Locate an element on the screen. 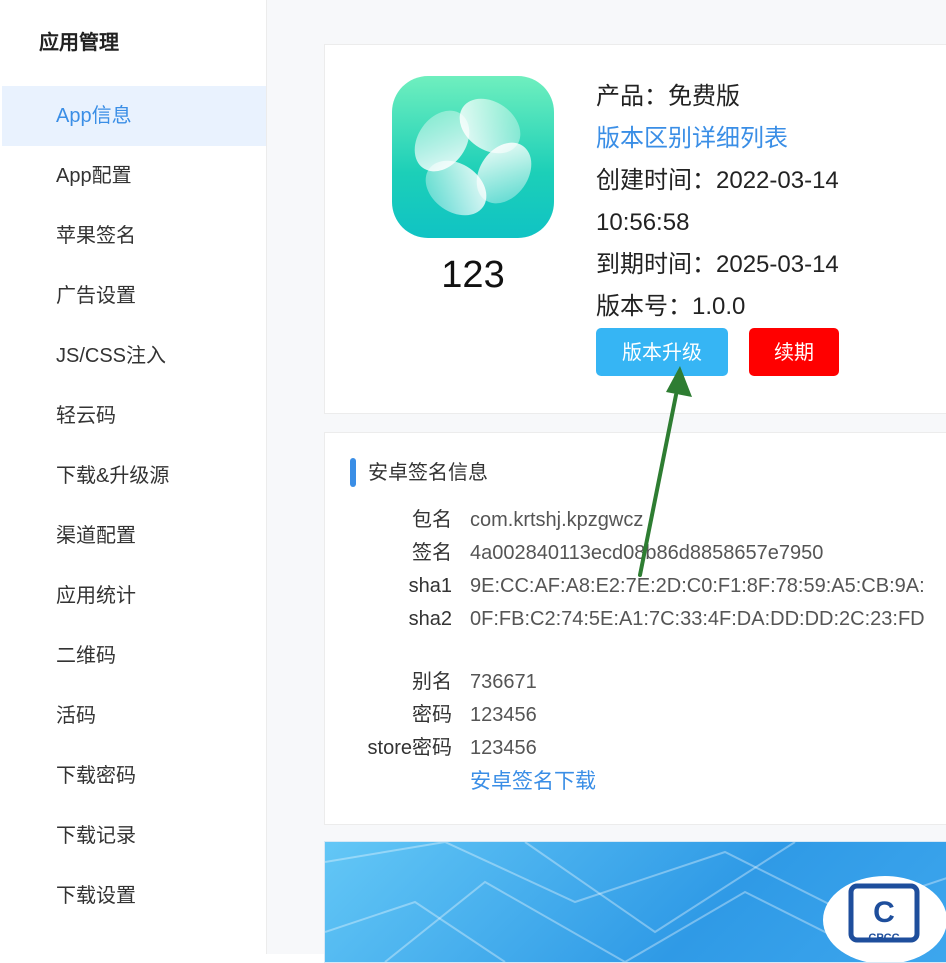 The image size is (946, 963). upgrade-button: 版本升级 is located at coordinates (662, 352).